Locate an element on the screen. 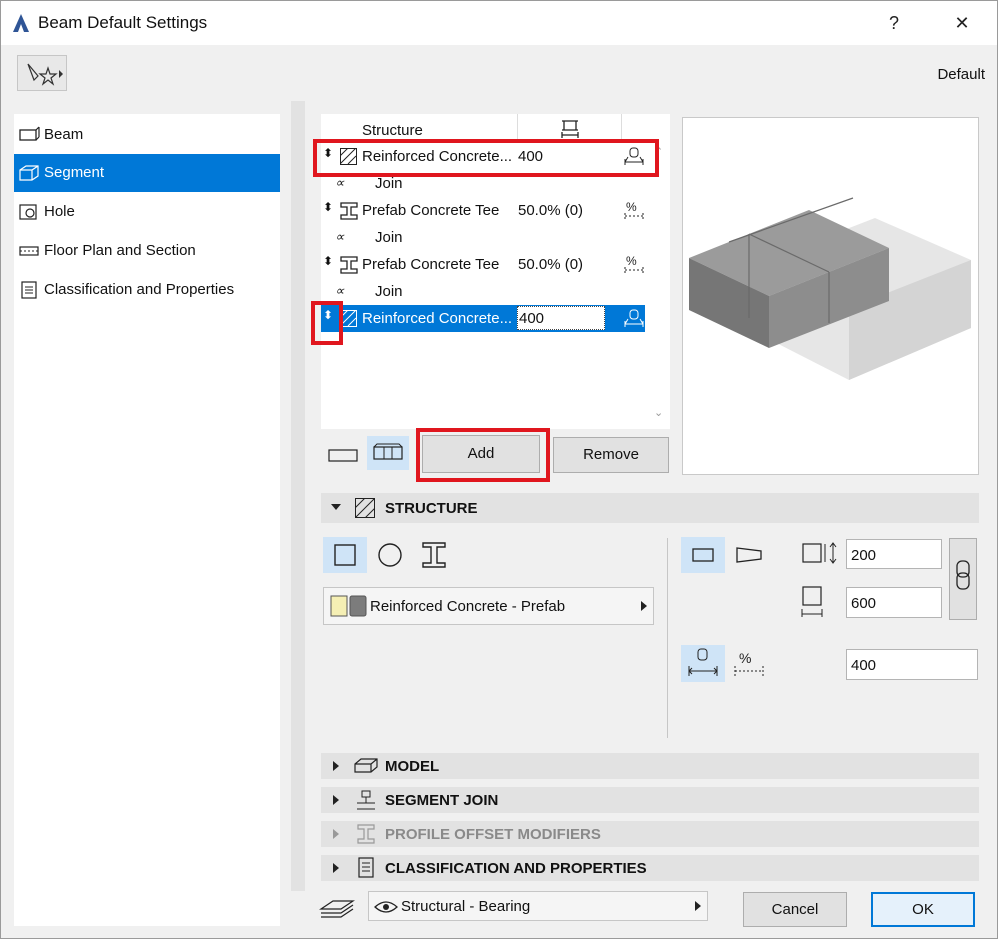  rectangle-profile-icon is located at coordinates (345, 555).